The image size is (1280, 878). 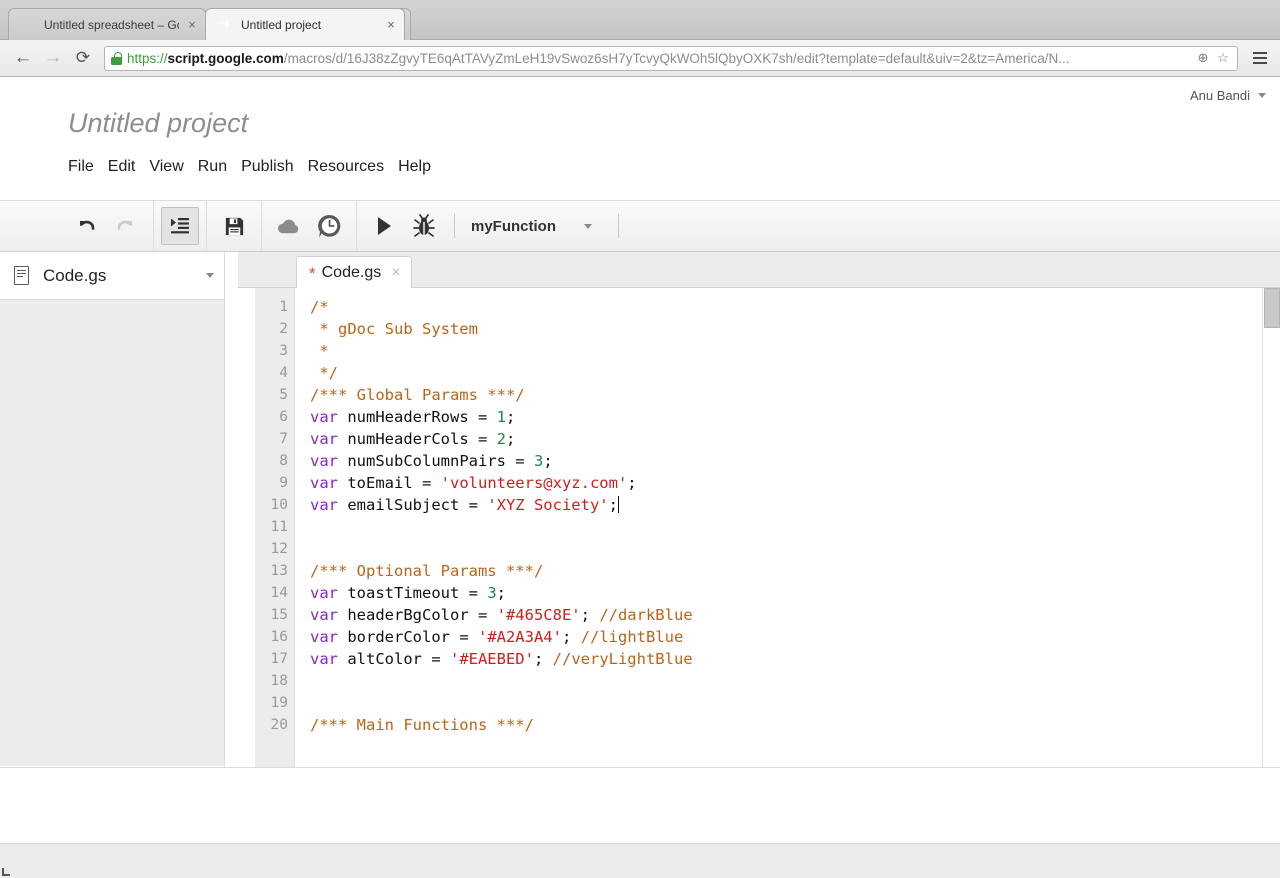 I want to click on code-line-content: var toastTimeout = 3;, so click(x=787, y=593).